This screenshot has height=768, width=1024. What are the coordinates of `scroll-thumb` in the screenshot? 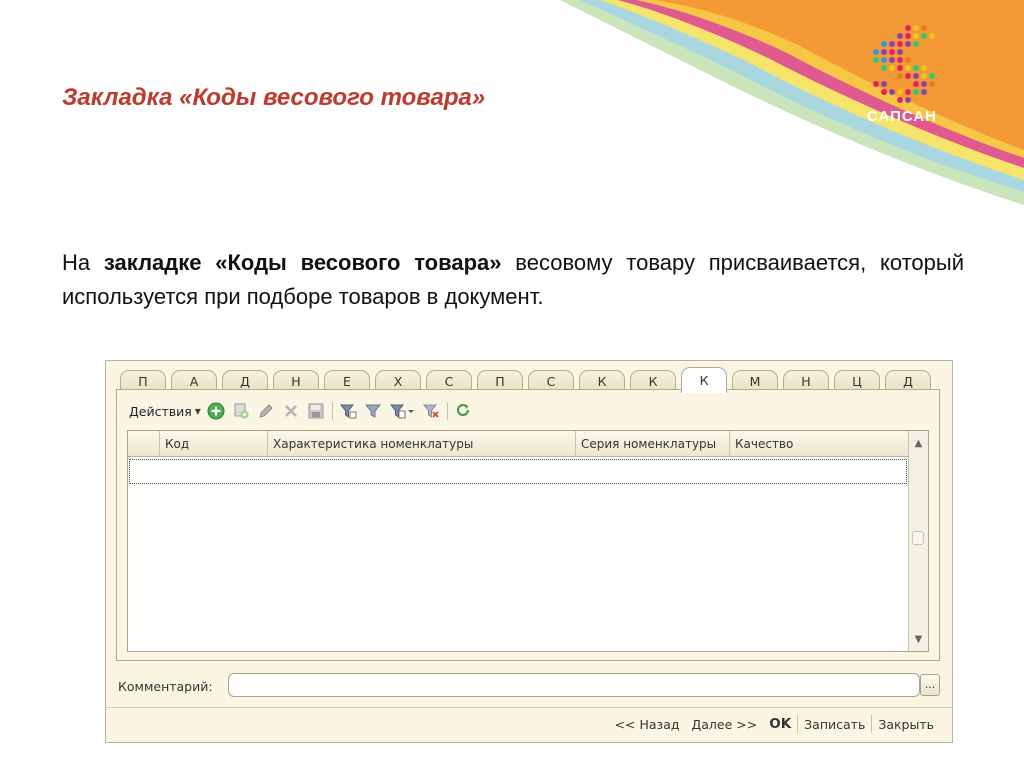 It's located at (918, 538).